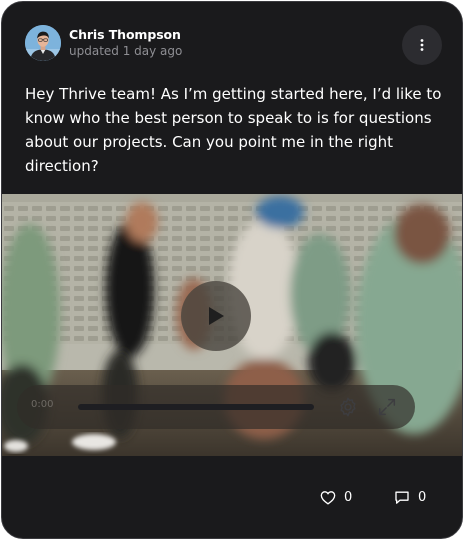 The image size is (466, 542). What do you see at coordinates (348, 497) in the screenshot?
I see `like-count: 0` at bounding box center [348, 497].